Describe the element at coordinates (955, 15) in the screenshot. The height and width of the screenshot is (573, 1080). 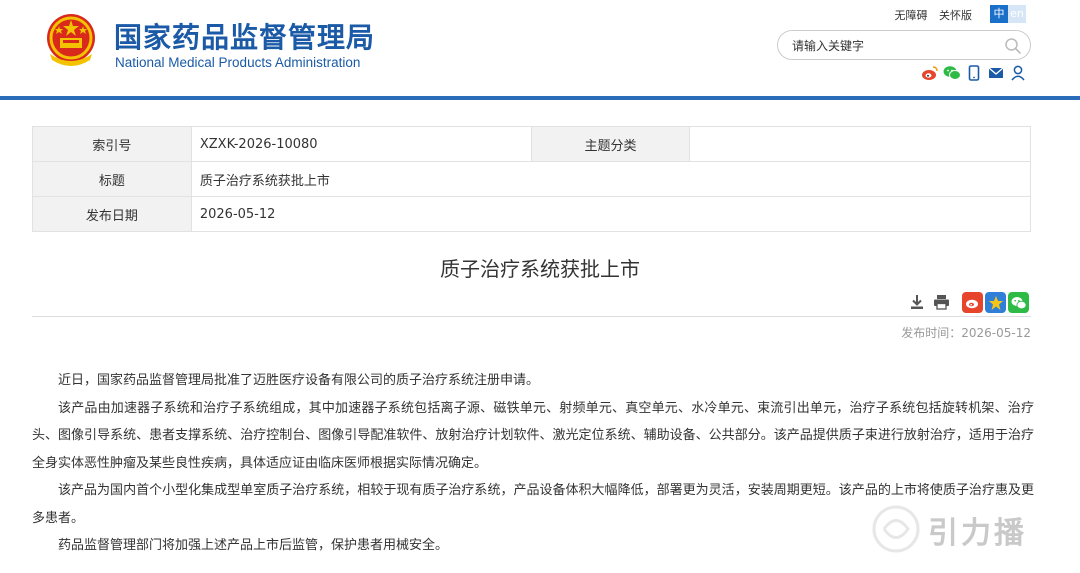
I see `elder-mode-link: 关怀版` at that location.